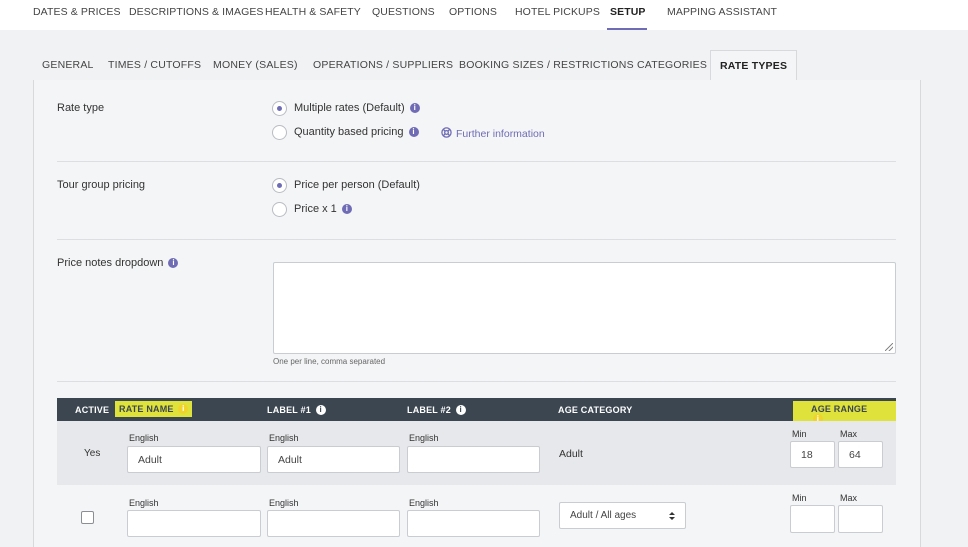 The height and width of the screenshot is (547, 968). Describe the element at coordinates (349, 108) in the screenshot. I see `option-multiple-rates-text: Multiple rates (Default)` at that location.